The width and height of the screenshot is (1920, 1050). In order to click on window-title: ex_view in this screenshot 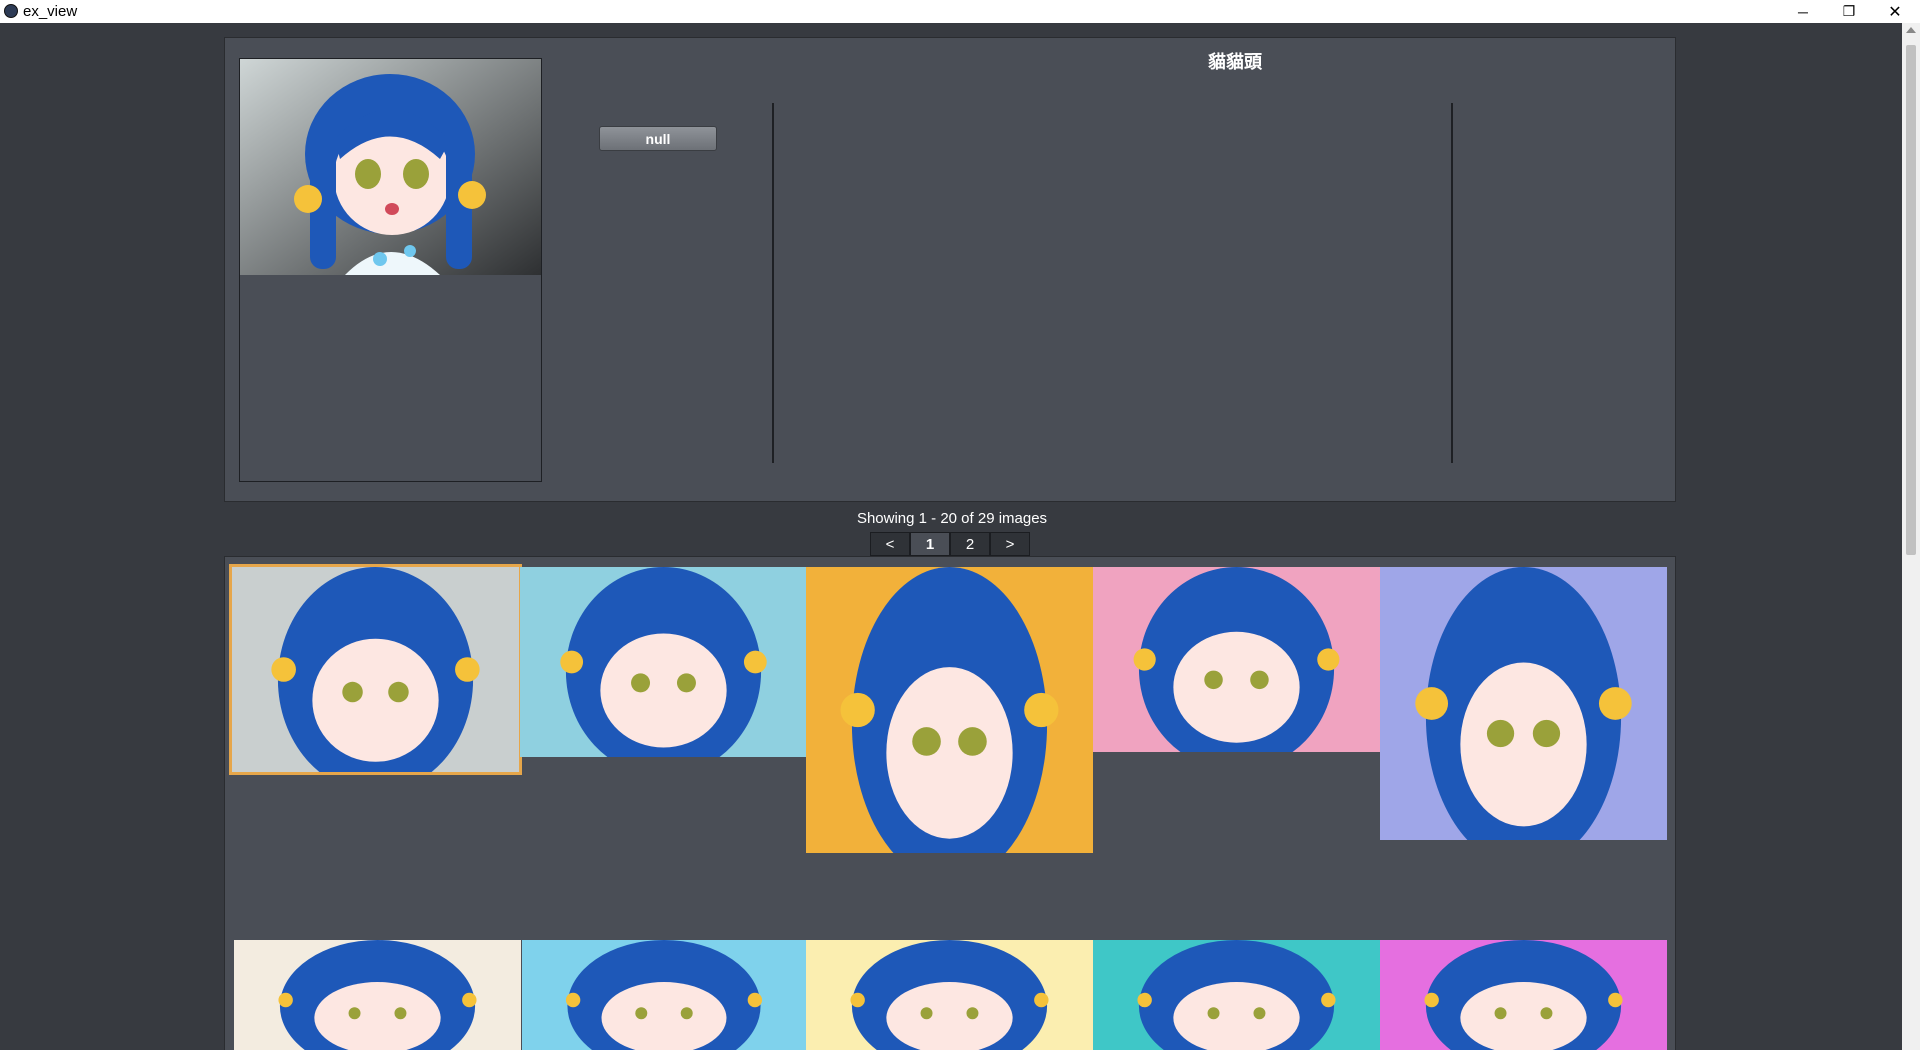, I will do `click(50, 11)`.